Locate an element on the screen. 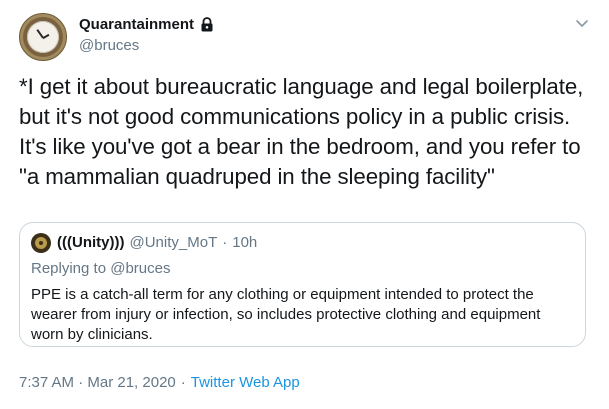 The width and height of the screenshot is (609, 409). quoted-author-name: (((Unity))) is located at coordinates (91, 242).